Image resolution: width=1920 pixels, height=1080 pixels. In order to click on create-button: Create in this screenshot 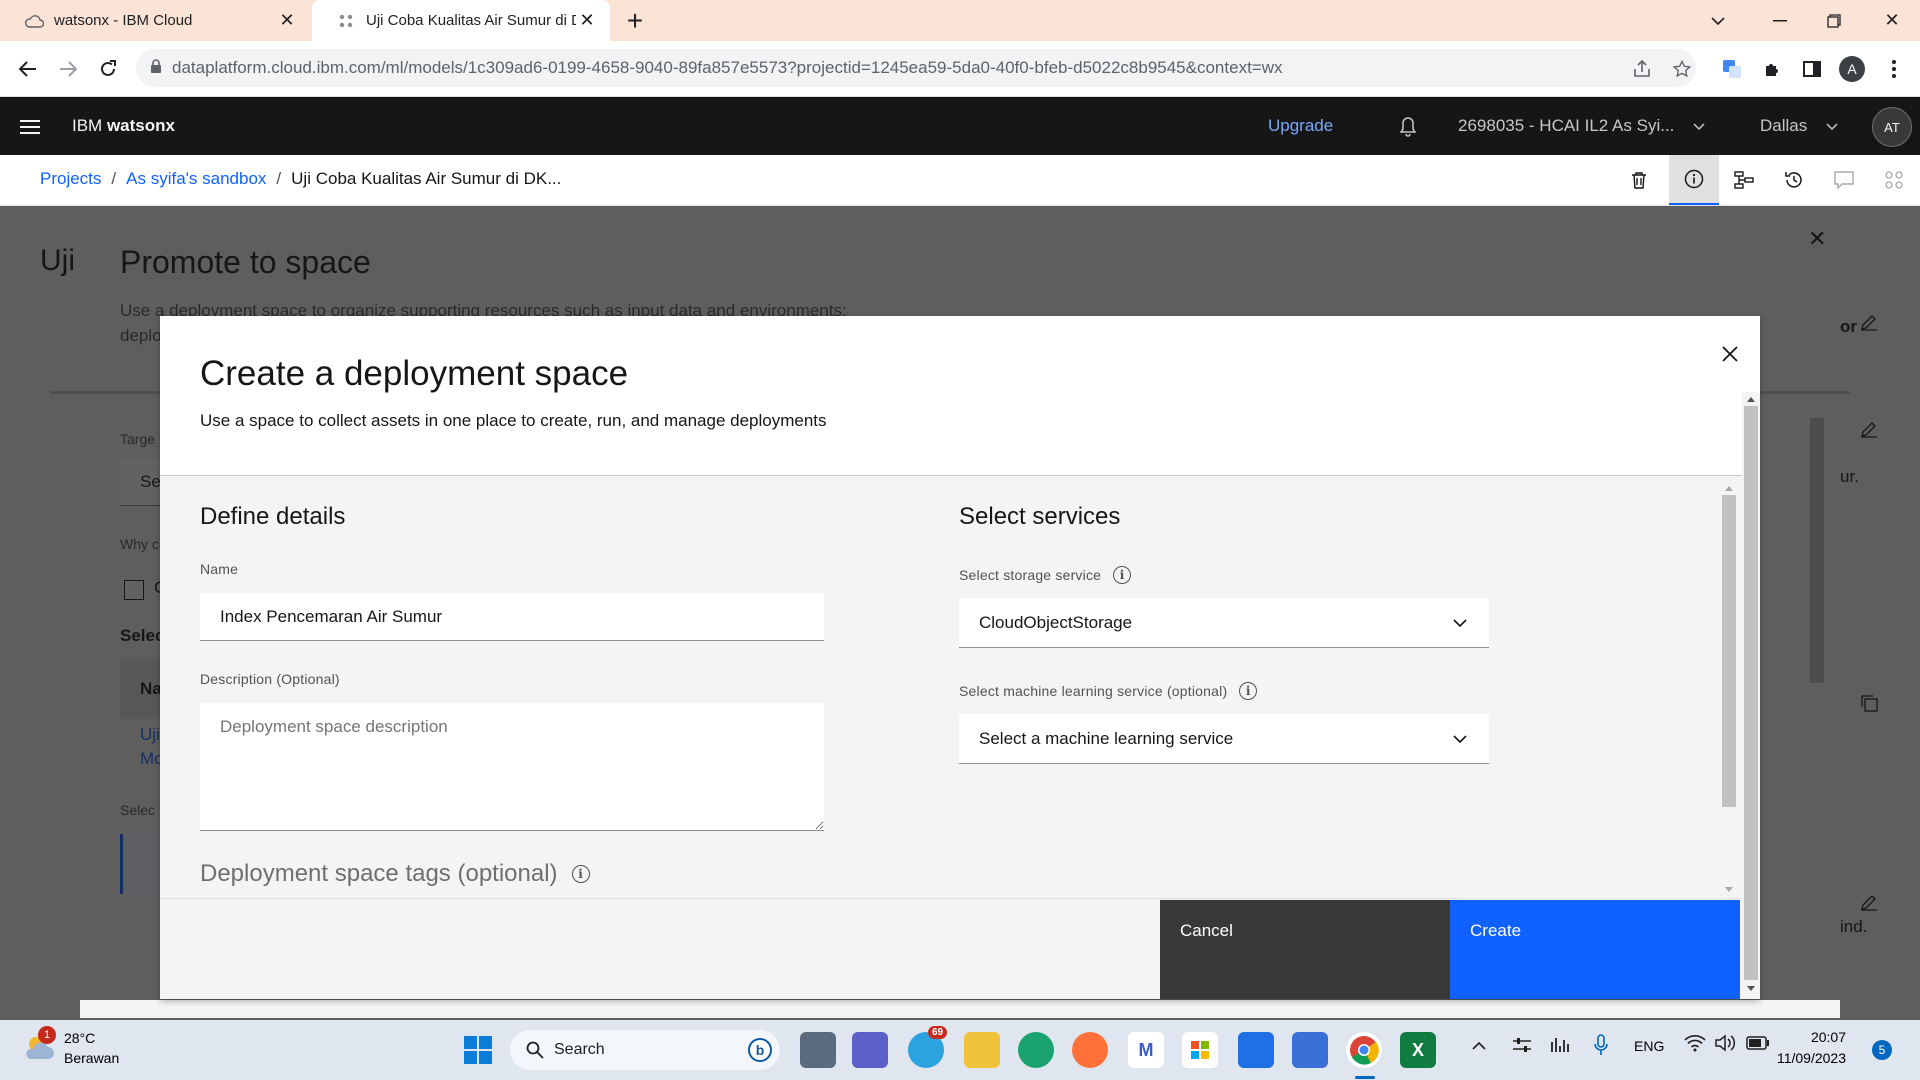, I will do `click(1595, 949)`.